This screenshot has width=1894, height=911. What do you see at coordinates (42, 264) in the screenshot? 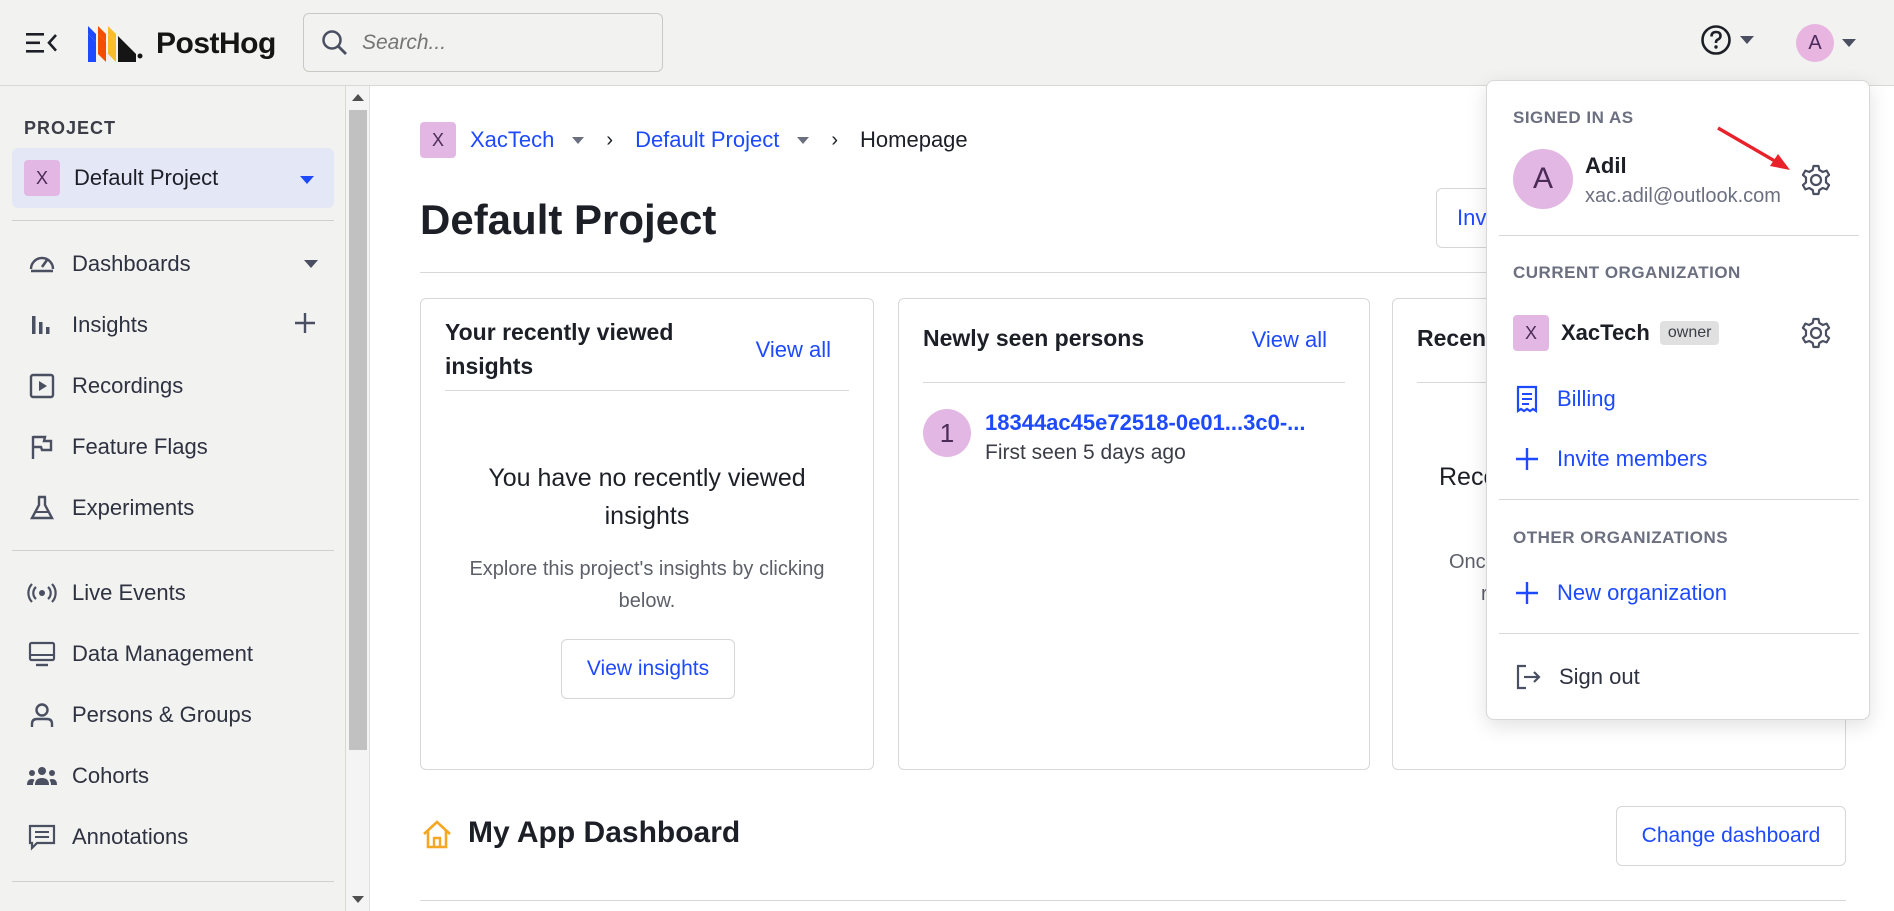
I see `dashboard-icon` at bounding box center [42, 264].